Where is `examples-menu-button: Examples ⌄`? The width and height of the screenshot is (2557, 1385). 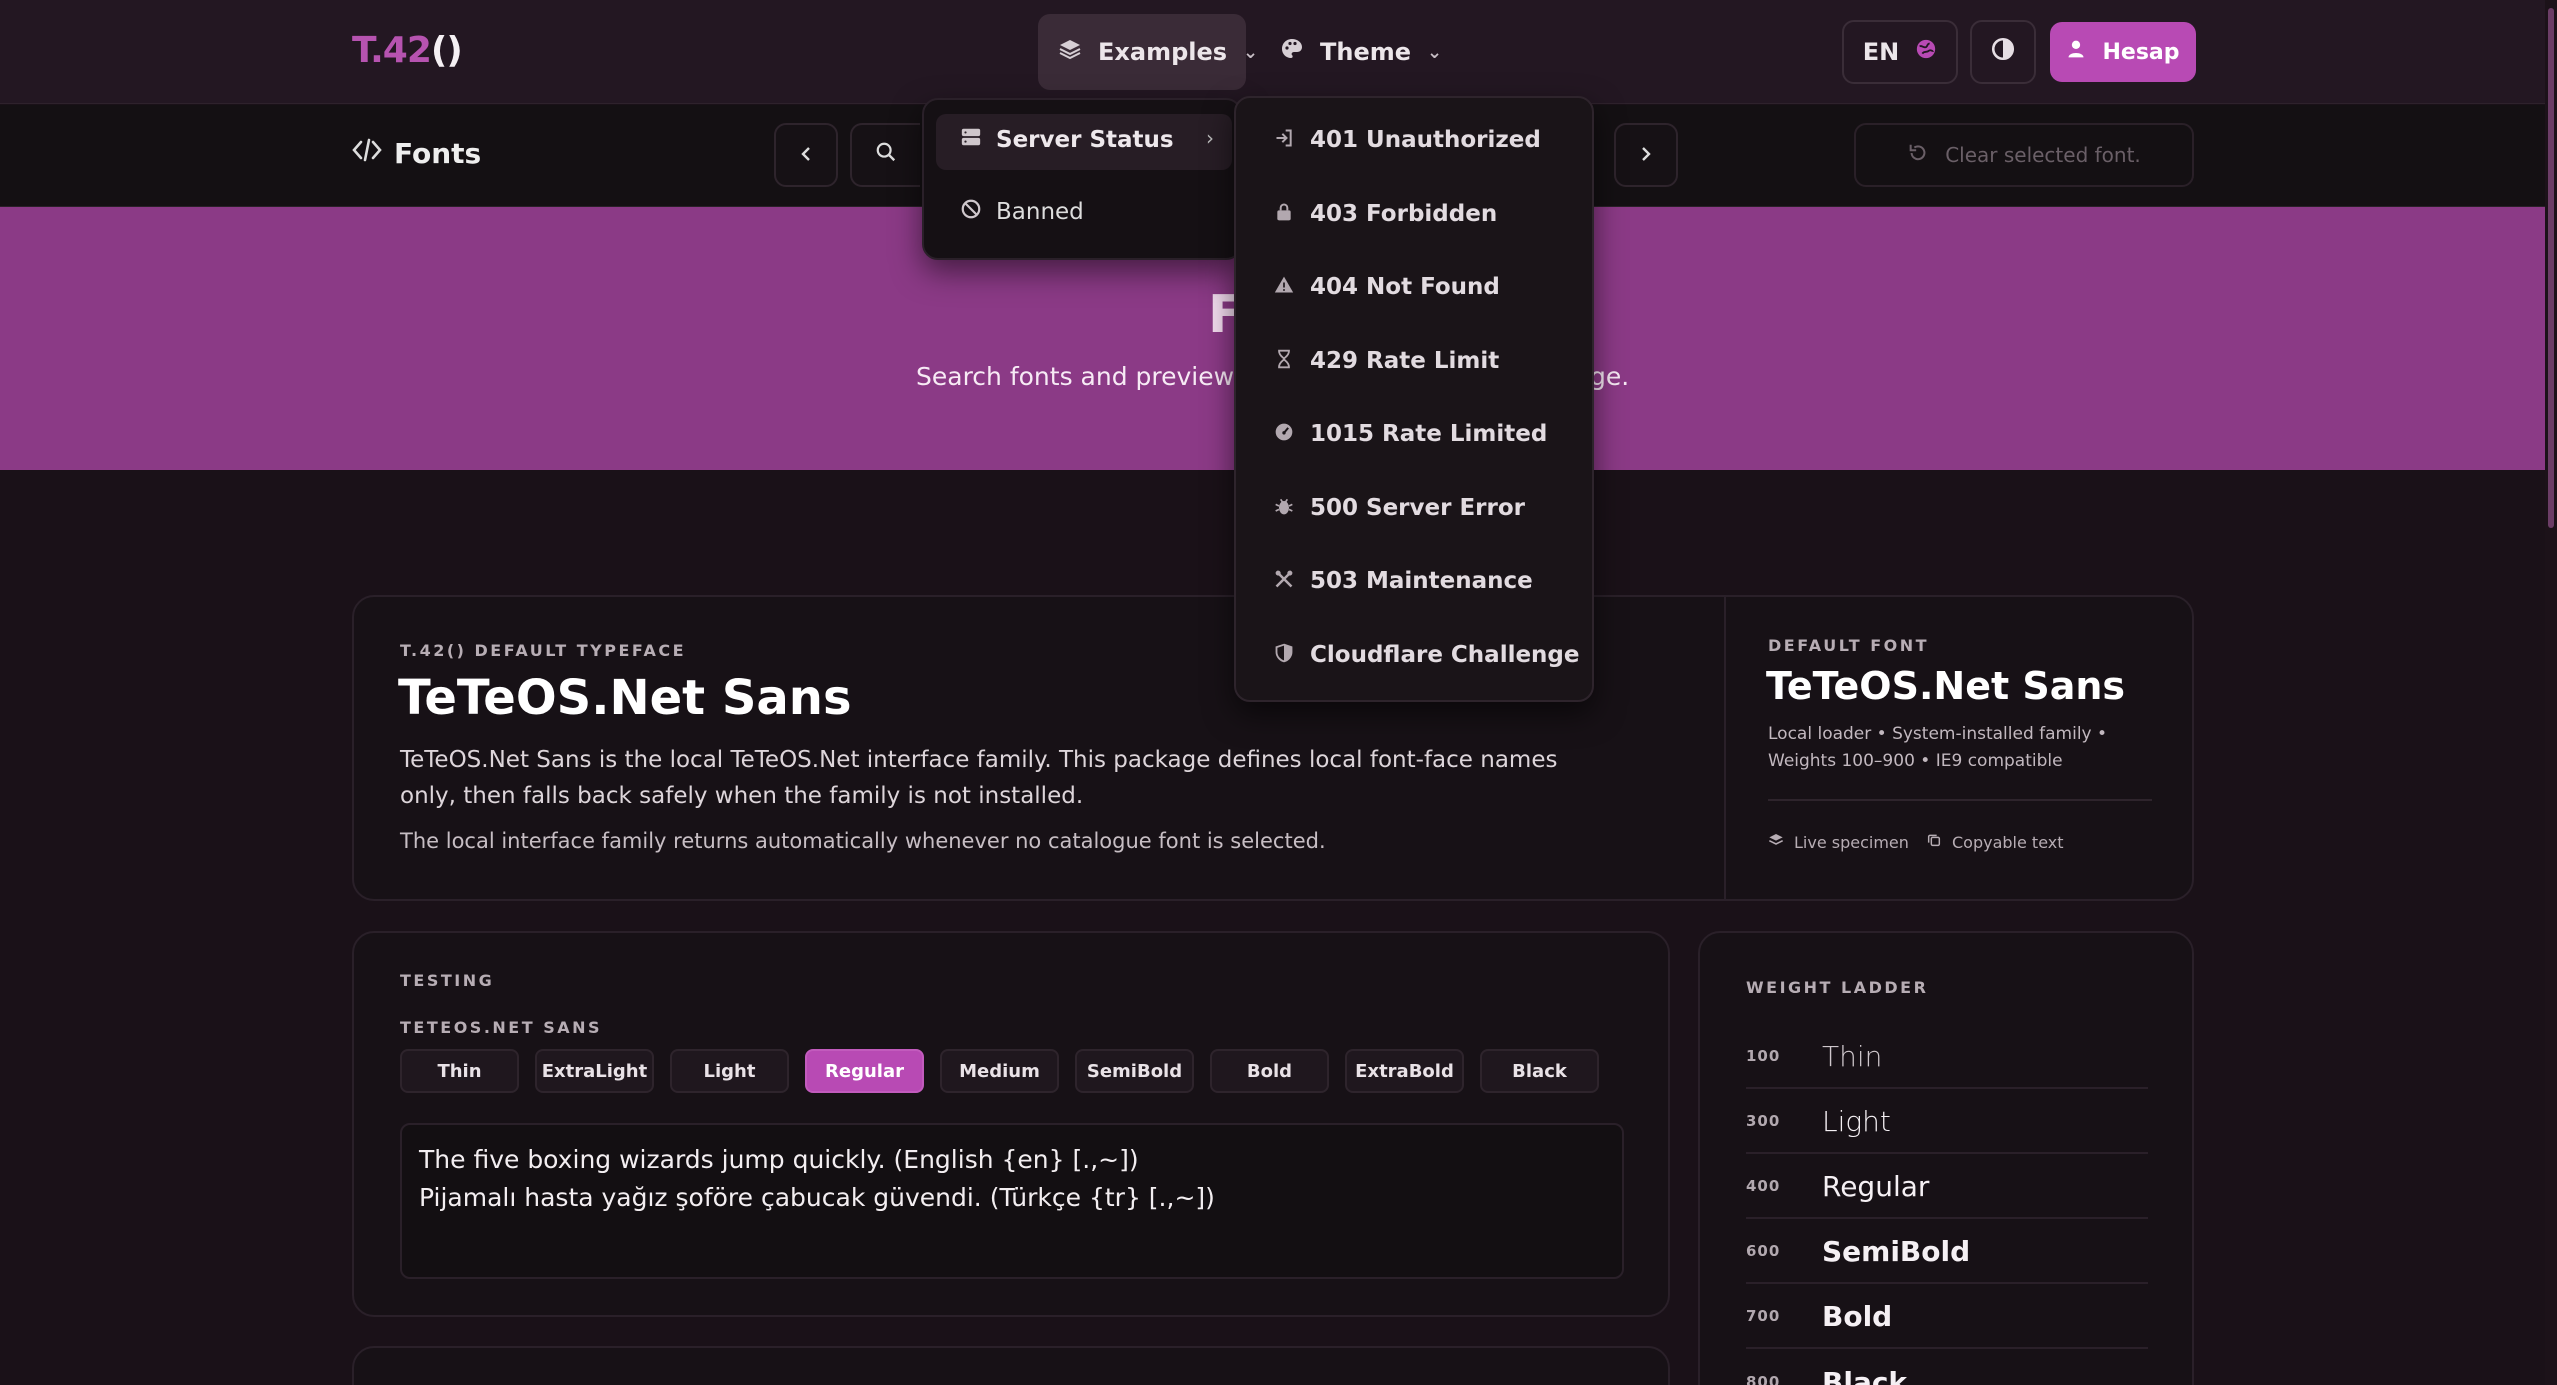
examples-menu-button: Examples ⌄ is located at coordinates (1148, 52).